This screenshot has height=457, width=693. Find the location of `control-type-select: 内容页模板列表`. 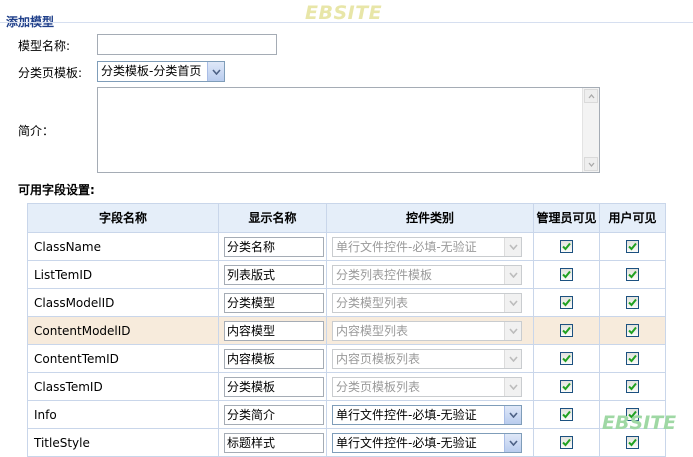

control-type-select: 内容页模板列表 is located at coordinates (427, 358).